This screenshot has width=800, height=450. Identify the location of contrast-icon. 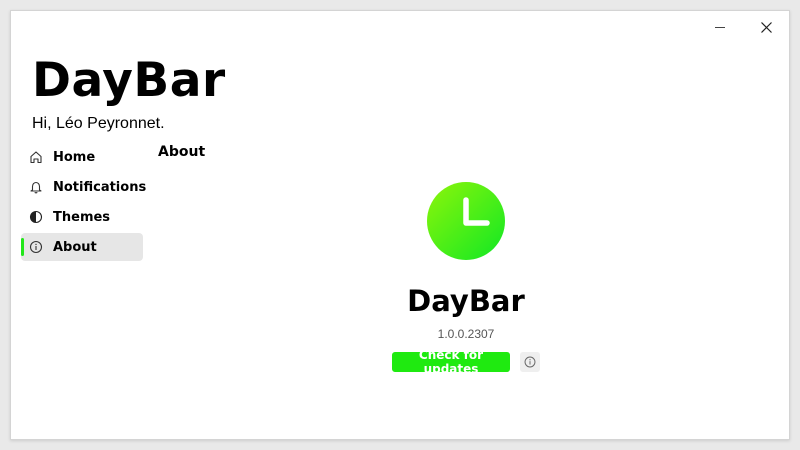
(36, 217).